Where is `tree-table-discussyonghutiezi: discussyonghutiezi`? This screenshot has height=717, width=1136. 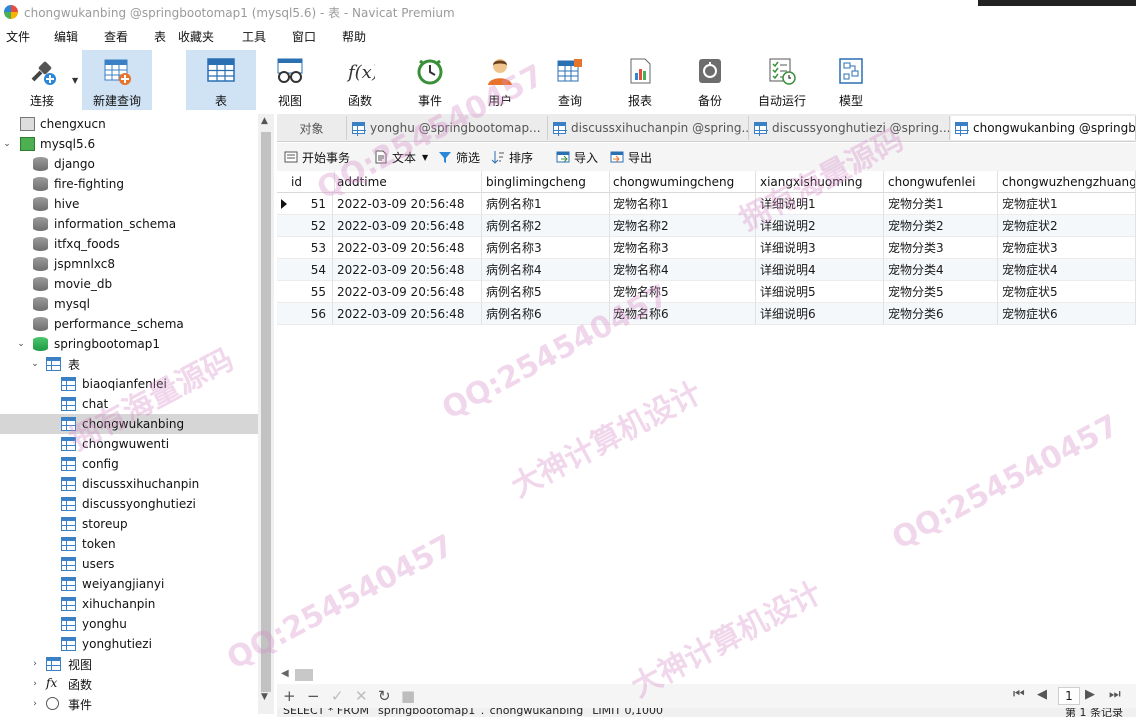 tree-table-discussyonghutiezi: discussyonghutiezi is located at coordinates (129, 504).